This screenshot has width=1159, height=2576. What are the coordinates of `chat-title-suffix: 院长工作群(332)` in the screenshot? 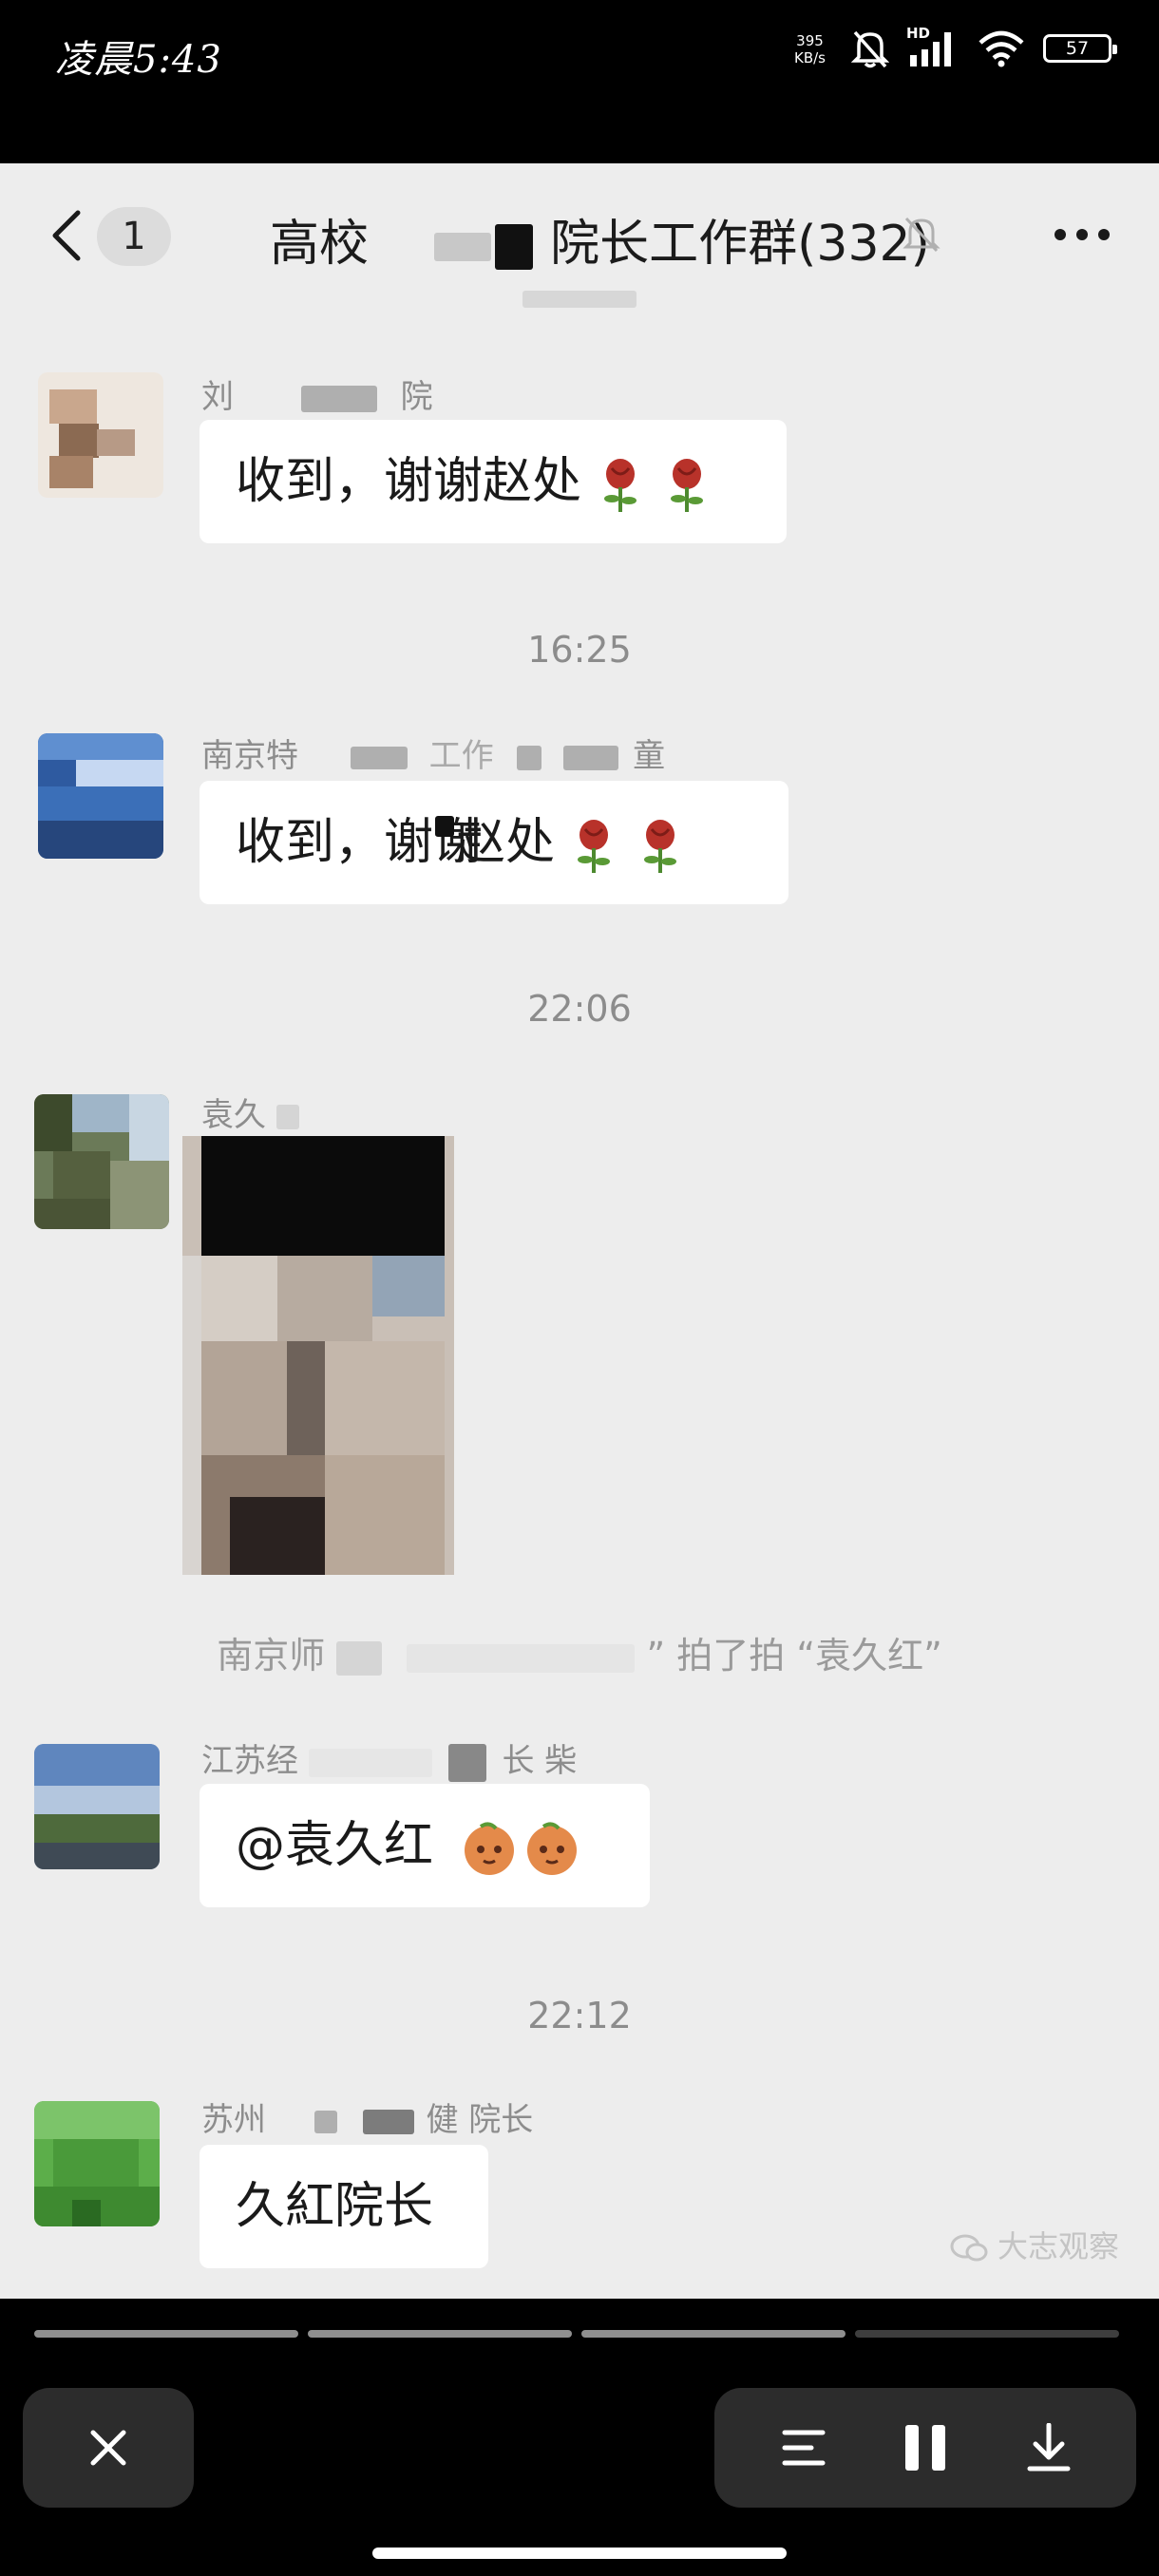 It's located at (740, 245).